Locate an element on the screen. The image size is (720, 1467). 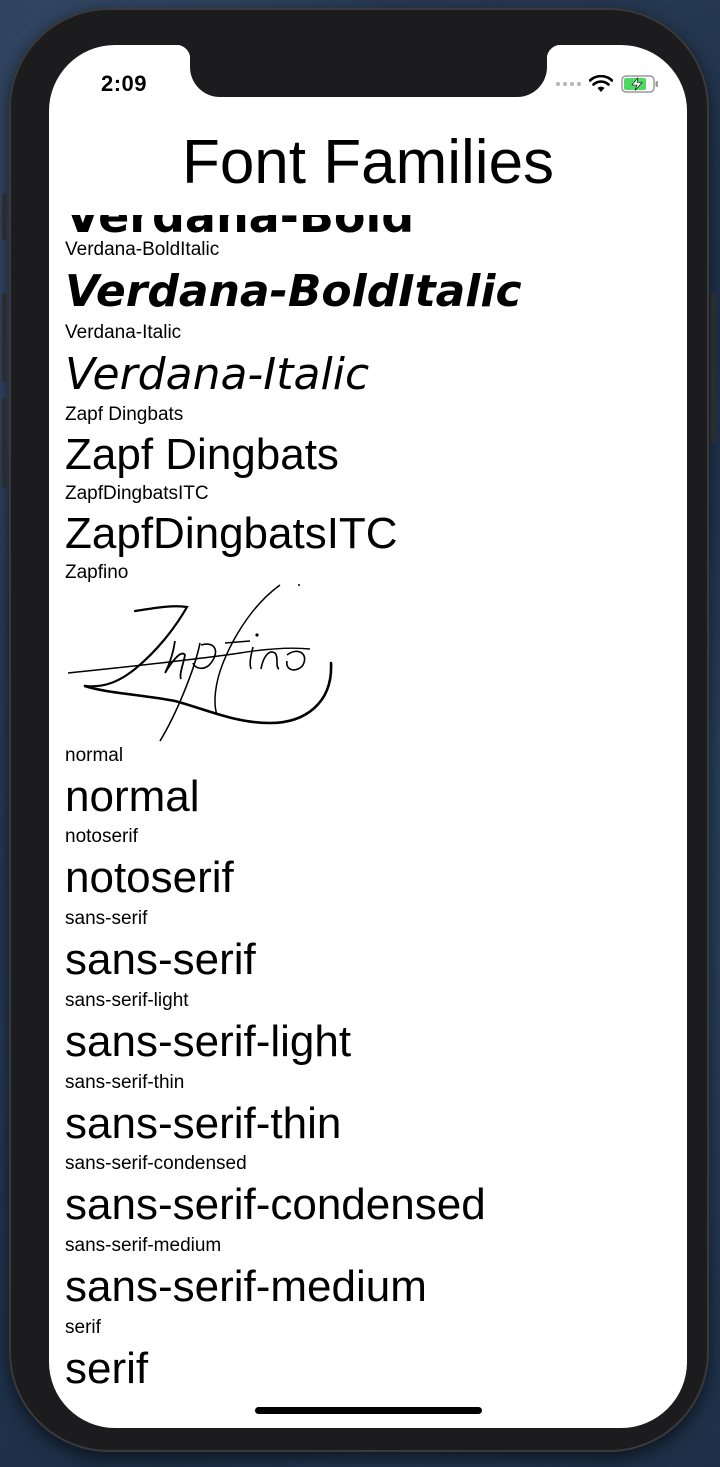
font-label-zapf-dingbats: Zapf Dingbats is located at coordinates (124, 414).